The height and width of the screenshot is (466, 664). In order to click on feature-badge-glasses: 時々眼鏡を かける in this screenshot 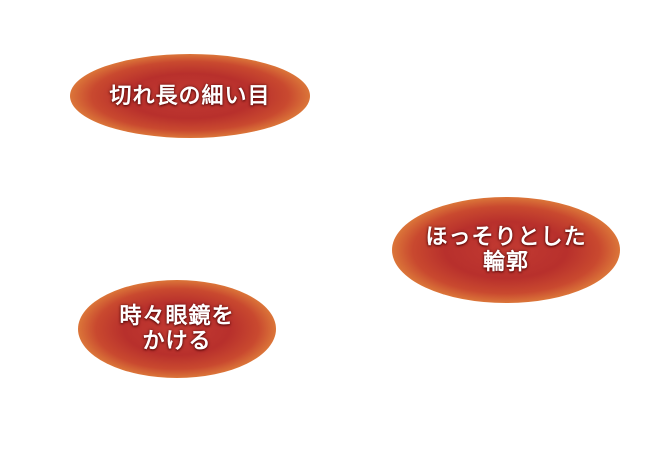, I will do `click(177, 329)`.